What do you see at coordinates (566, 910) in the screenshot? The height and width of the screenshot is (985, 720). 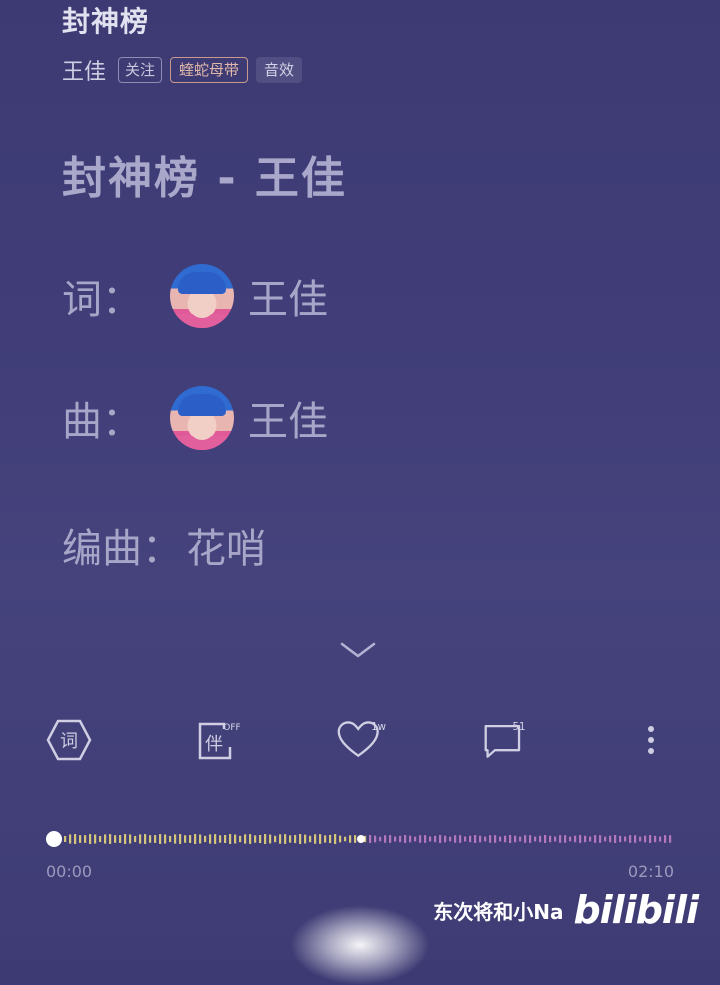 I see `watermark: 东次将和小Na bilibili` at bounding box center [566, 910].